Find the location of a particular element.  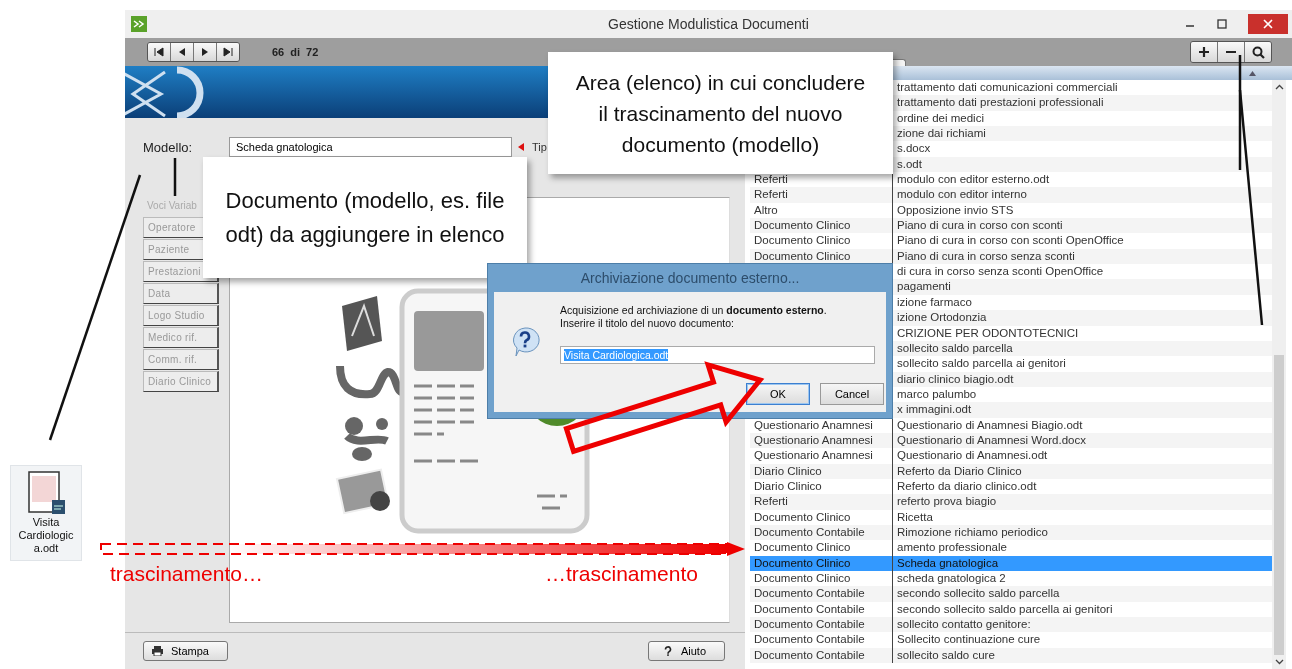

name-cell-text: Opposizione invio STS is located at coordinates (955, 210).